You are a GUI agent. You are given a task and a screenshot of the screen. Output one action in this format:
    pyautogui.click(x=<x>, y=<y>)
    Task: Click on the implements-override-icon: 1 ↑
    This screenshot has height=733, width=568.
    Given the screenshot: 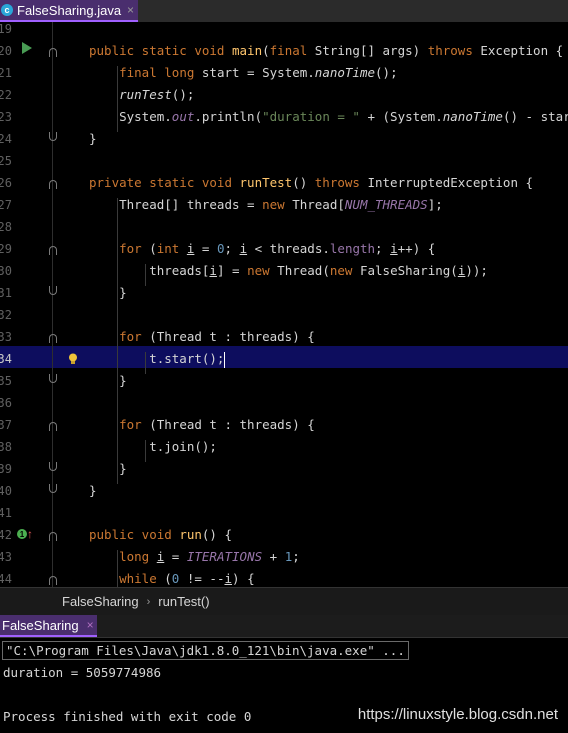 What is the action you would take?
    pyautogui.click(x=25, y=534)
    